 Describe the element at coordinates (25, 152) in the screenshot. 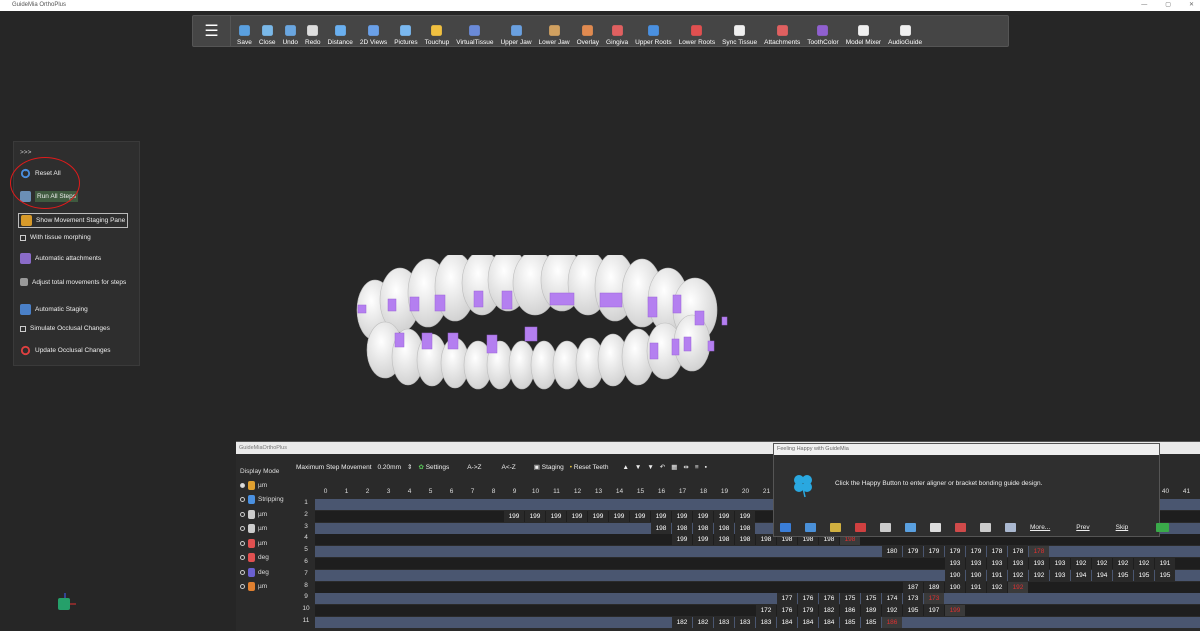

I see `expand-panel-button: >>>` at that location.